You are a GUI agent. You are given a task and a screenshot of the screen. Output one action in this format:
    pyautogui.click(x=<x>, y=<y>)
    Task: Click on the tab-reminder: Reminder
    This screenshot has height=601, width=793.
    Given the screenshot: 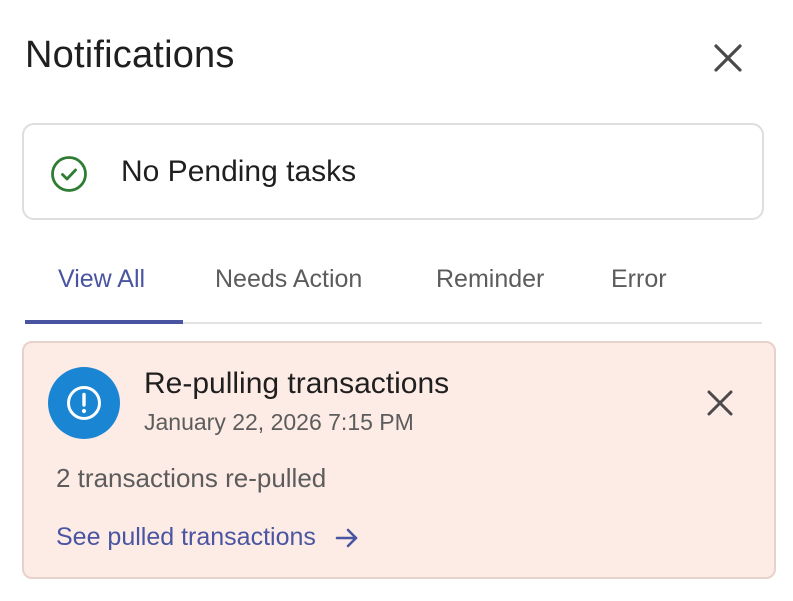 What is the action you would take?
    pyautogui.click(x=490, y=279)
    